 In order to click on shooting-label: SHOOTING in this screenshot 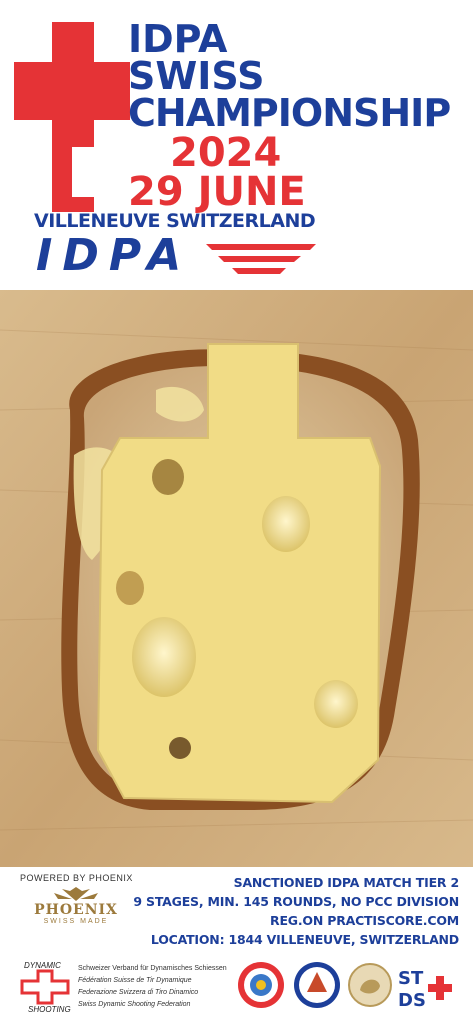, I will do `click(49, 1009)`.